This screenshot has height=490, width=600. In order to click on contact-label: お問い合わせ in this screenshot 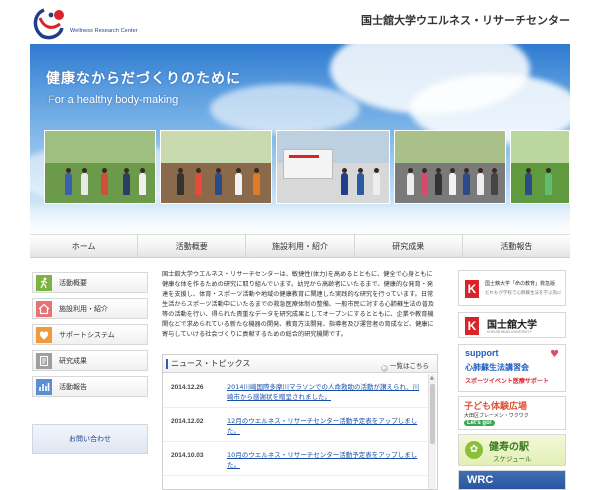, I will do `click(90, 439)`.